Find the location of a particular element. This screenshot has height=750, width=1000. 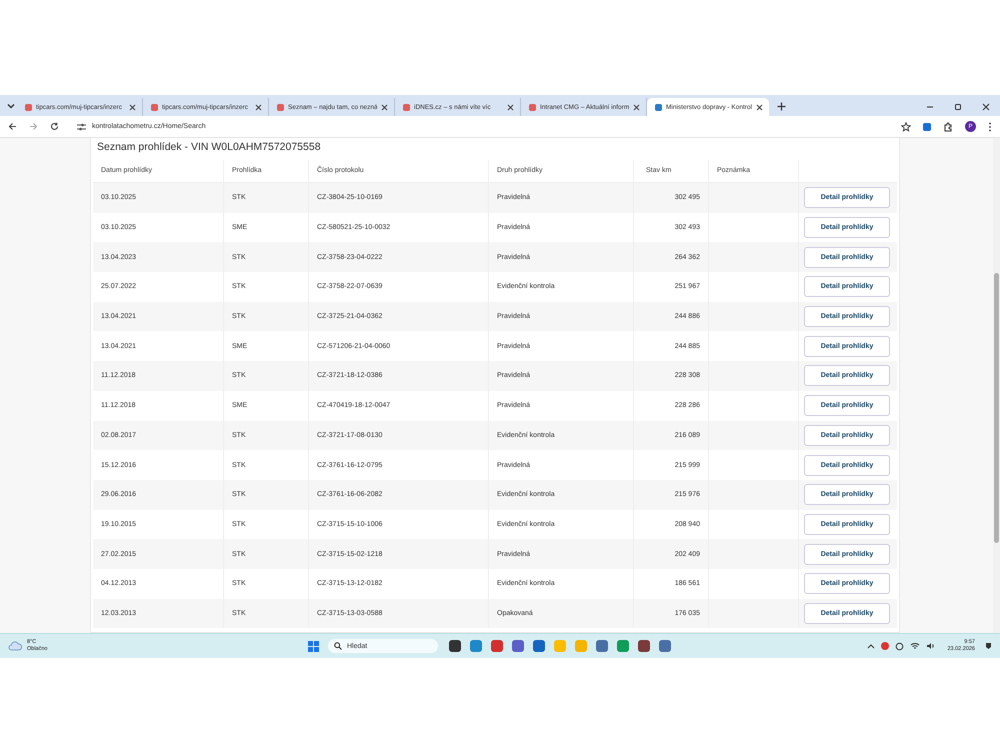

scrollbar is located at coordinates (996, 385).